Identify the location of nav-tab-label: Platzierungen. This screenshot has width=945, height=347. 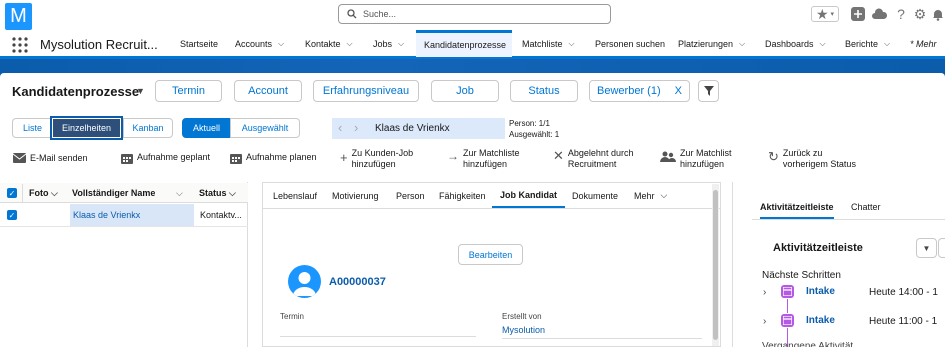
(706, 43).